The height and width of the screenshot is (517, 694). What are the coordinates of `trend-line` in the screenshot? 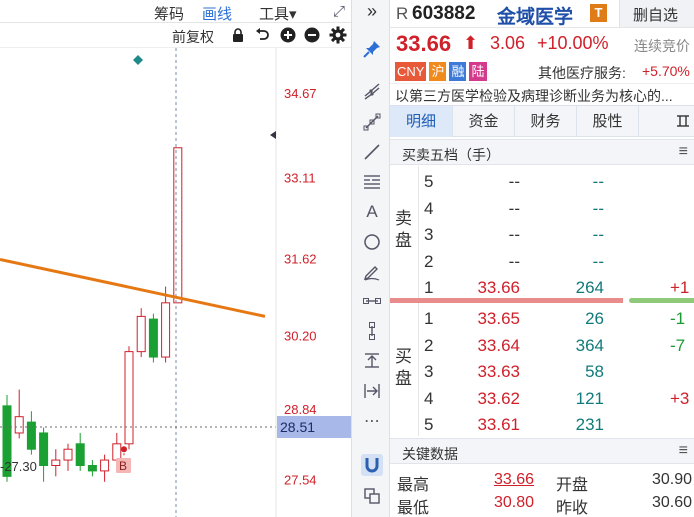 It's located at (133, 287).